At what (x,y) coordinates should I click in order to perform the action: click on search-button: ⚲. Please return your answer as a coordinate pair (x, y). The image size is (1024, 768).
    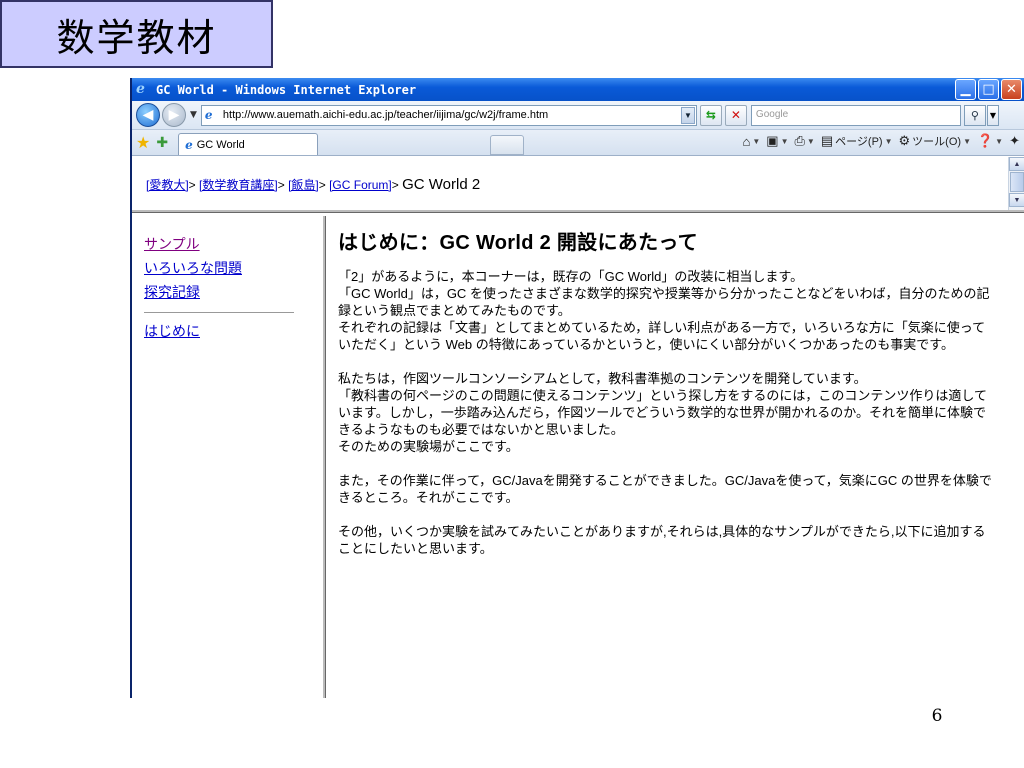
    Looking at the image, I should click on (974, 115).